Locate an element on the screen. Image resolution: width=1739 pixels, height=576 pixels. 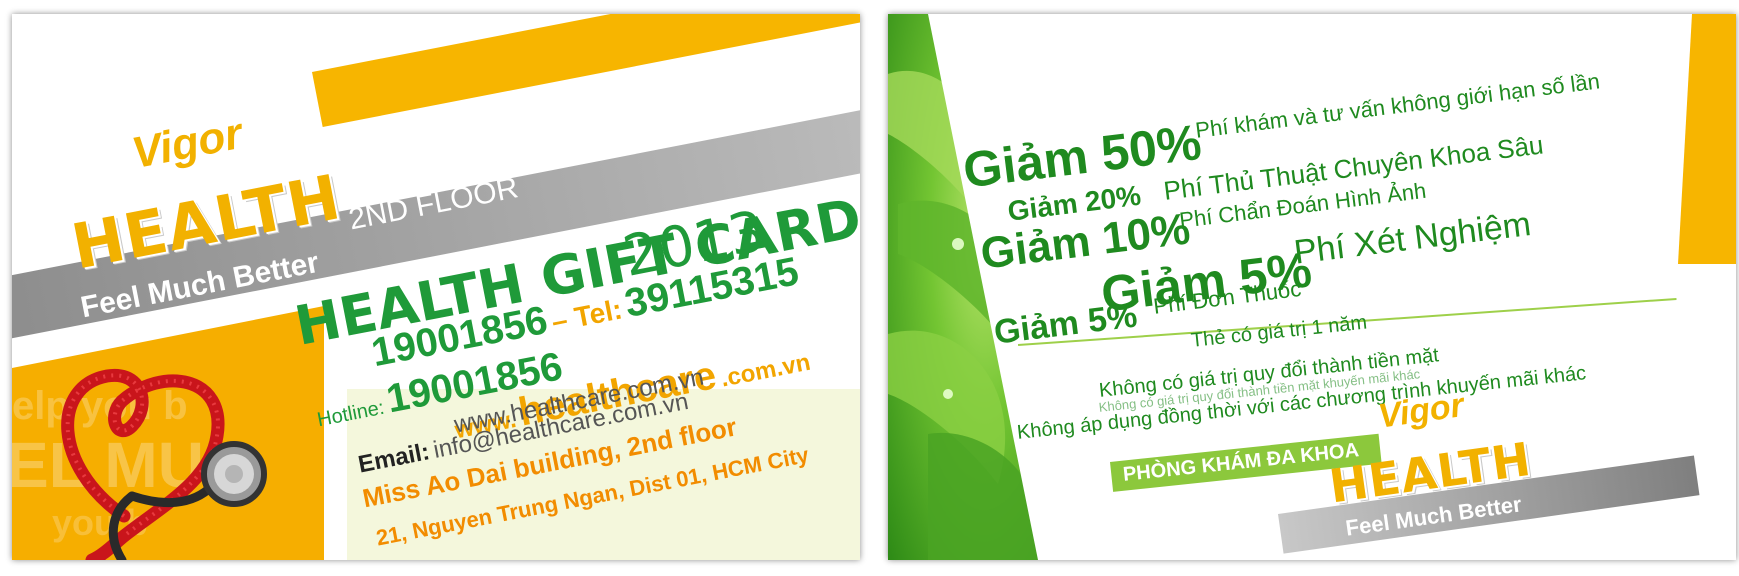
stethoscope-panel: elp you b EL MU you b is located at coordinates (168, 433).